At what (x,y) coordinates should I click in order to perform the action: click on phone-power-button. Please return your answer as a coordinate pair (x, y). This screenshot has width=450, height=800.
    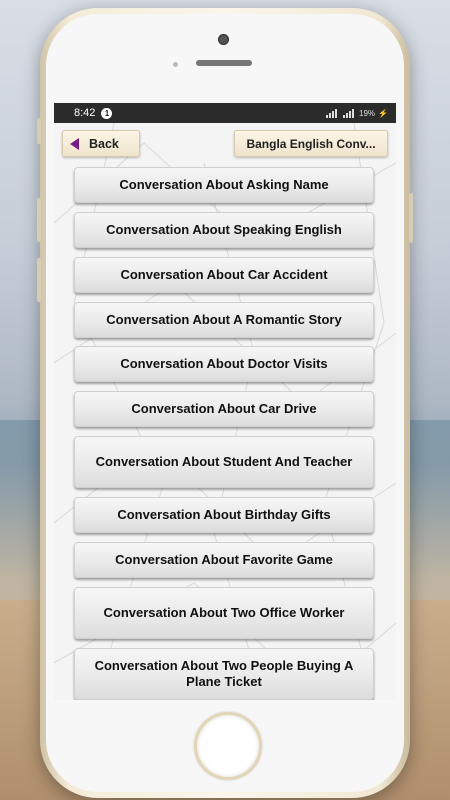
    Looking at the image, I should click on (411, 218).